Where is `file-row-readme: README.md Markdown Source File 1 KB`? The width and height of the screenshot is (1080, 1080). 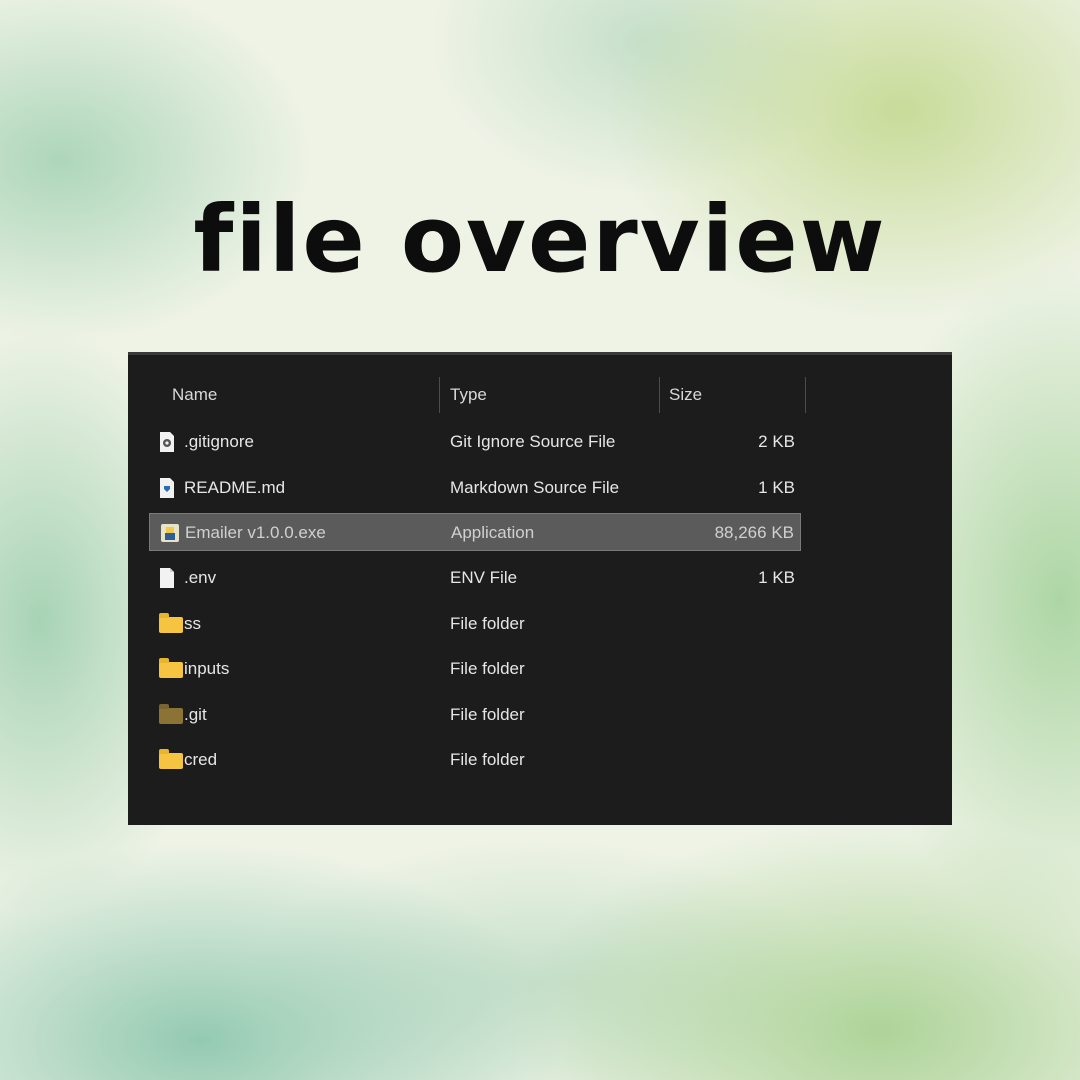 file-row-readme: README.md Markdown Source File 1 KB is located at coordinates (475, 488).